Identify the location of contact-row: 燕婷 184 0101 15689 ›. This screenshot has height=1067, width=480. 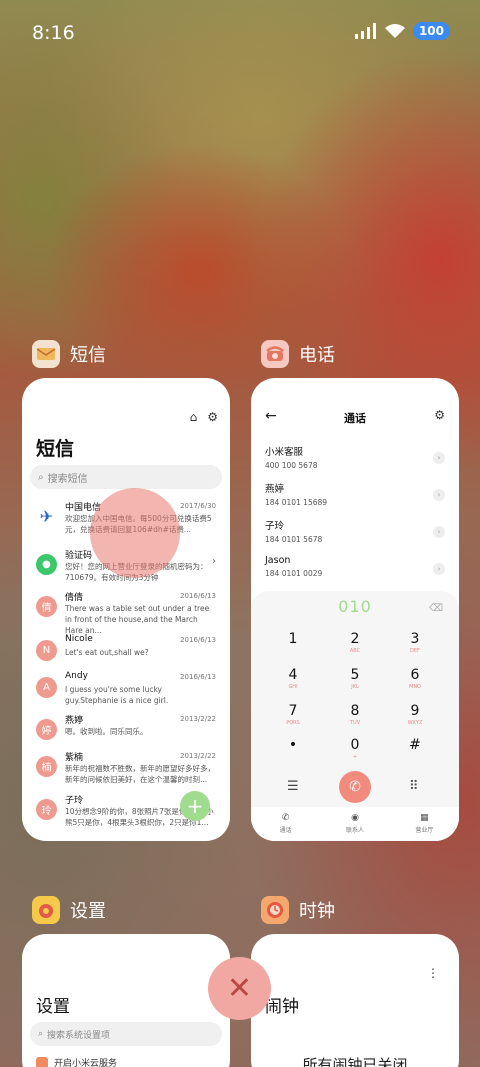
(355, 497).